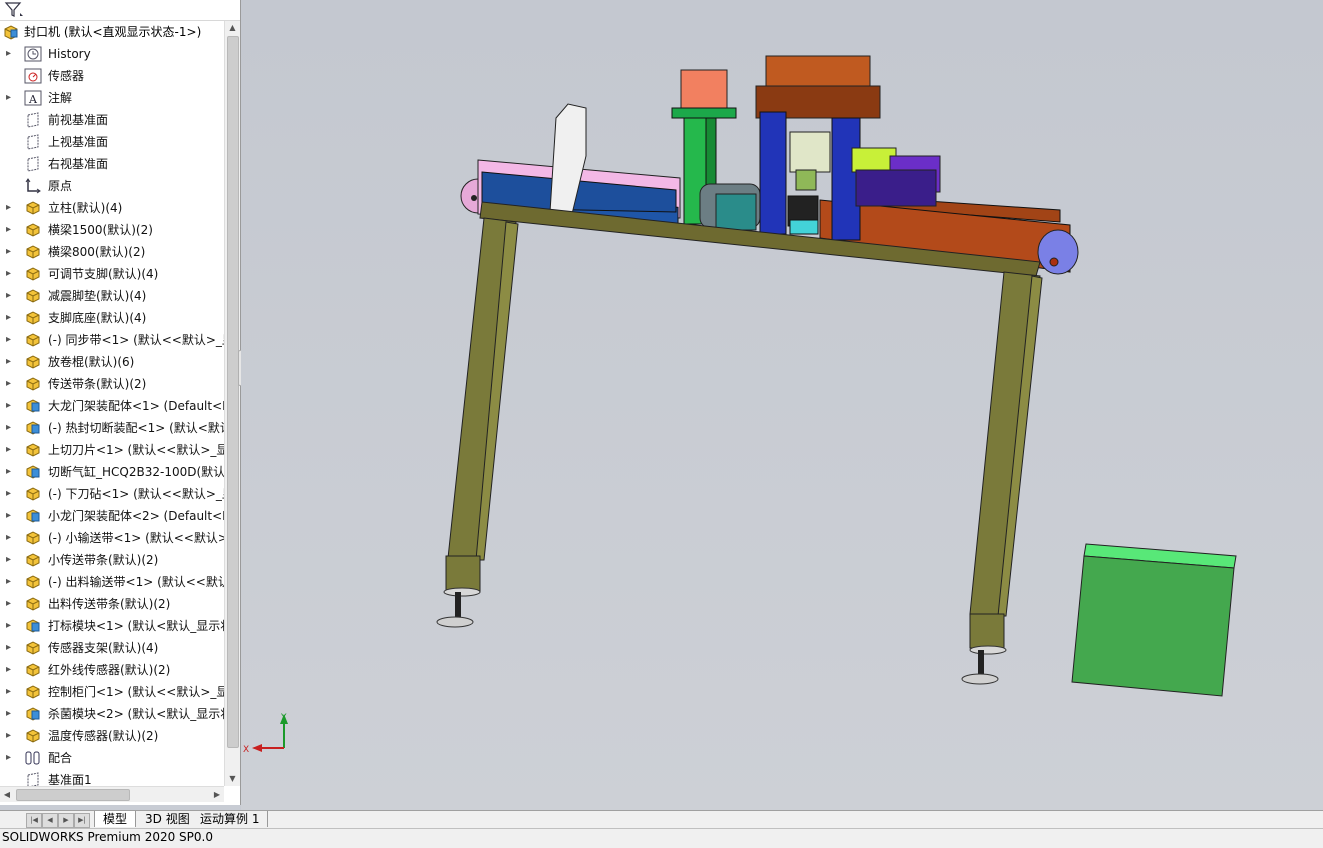  I want to click on tree-item: ▸ 红外线传感器(默认)(2), so click(112, 670).